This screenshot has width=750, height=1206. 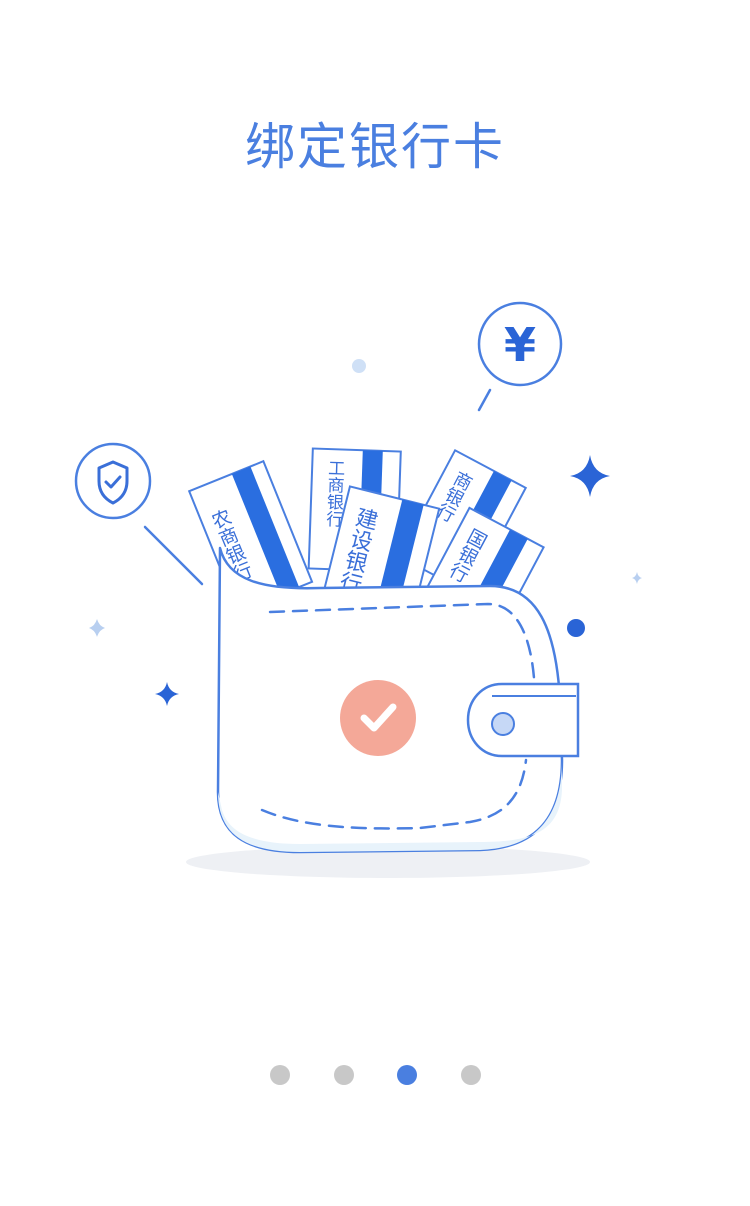 I want to click on clasp-button, so click(x=503, y=724).